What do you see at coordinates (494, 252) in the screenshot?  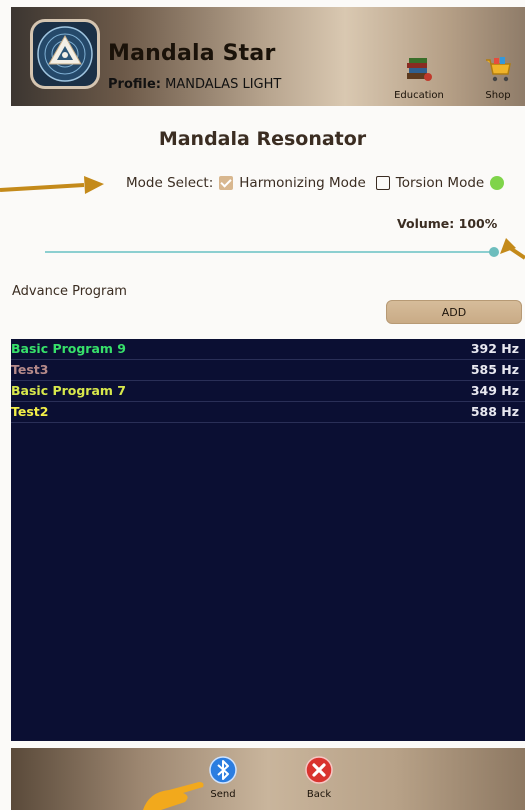 I see `volume-slider-thumb` at bounding box center [494, 252].